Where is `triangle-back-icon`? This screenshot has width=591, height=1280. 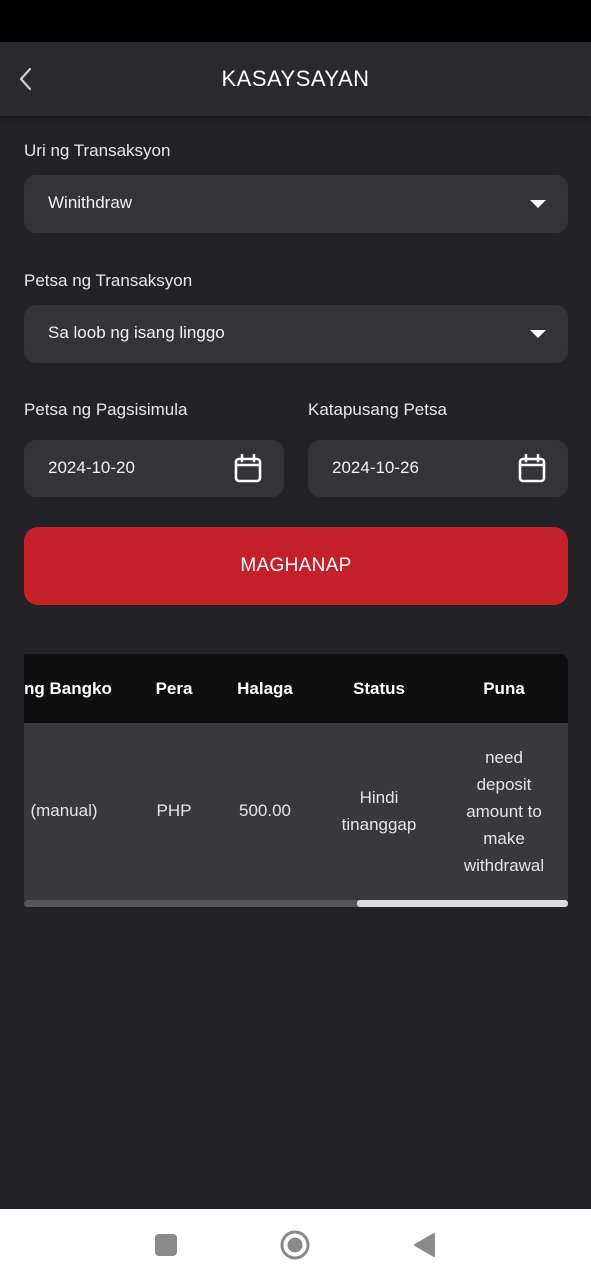
triangle-back-icon is located at coordinates (424, 1245).